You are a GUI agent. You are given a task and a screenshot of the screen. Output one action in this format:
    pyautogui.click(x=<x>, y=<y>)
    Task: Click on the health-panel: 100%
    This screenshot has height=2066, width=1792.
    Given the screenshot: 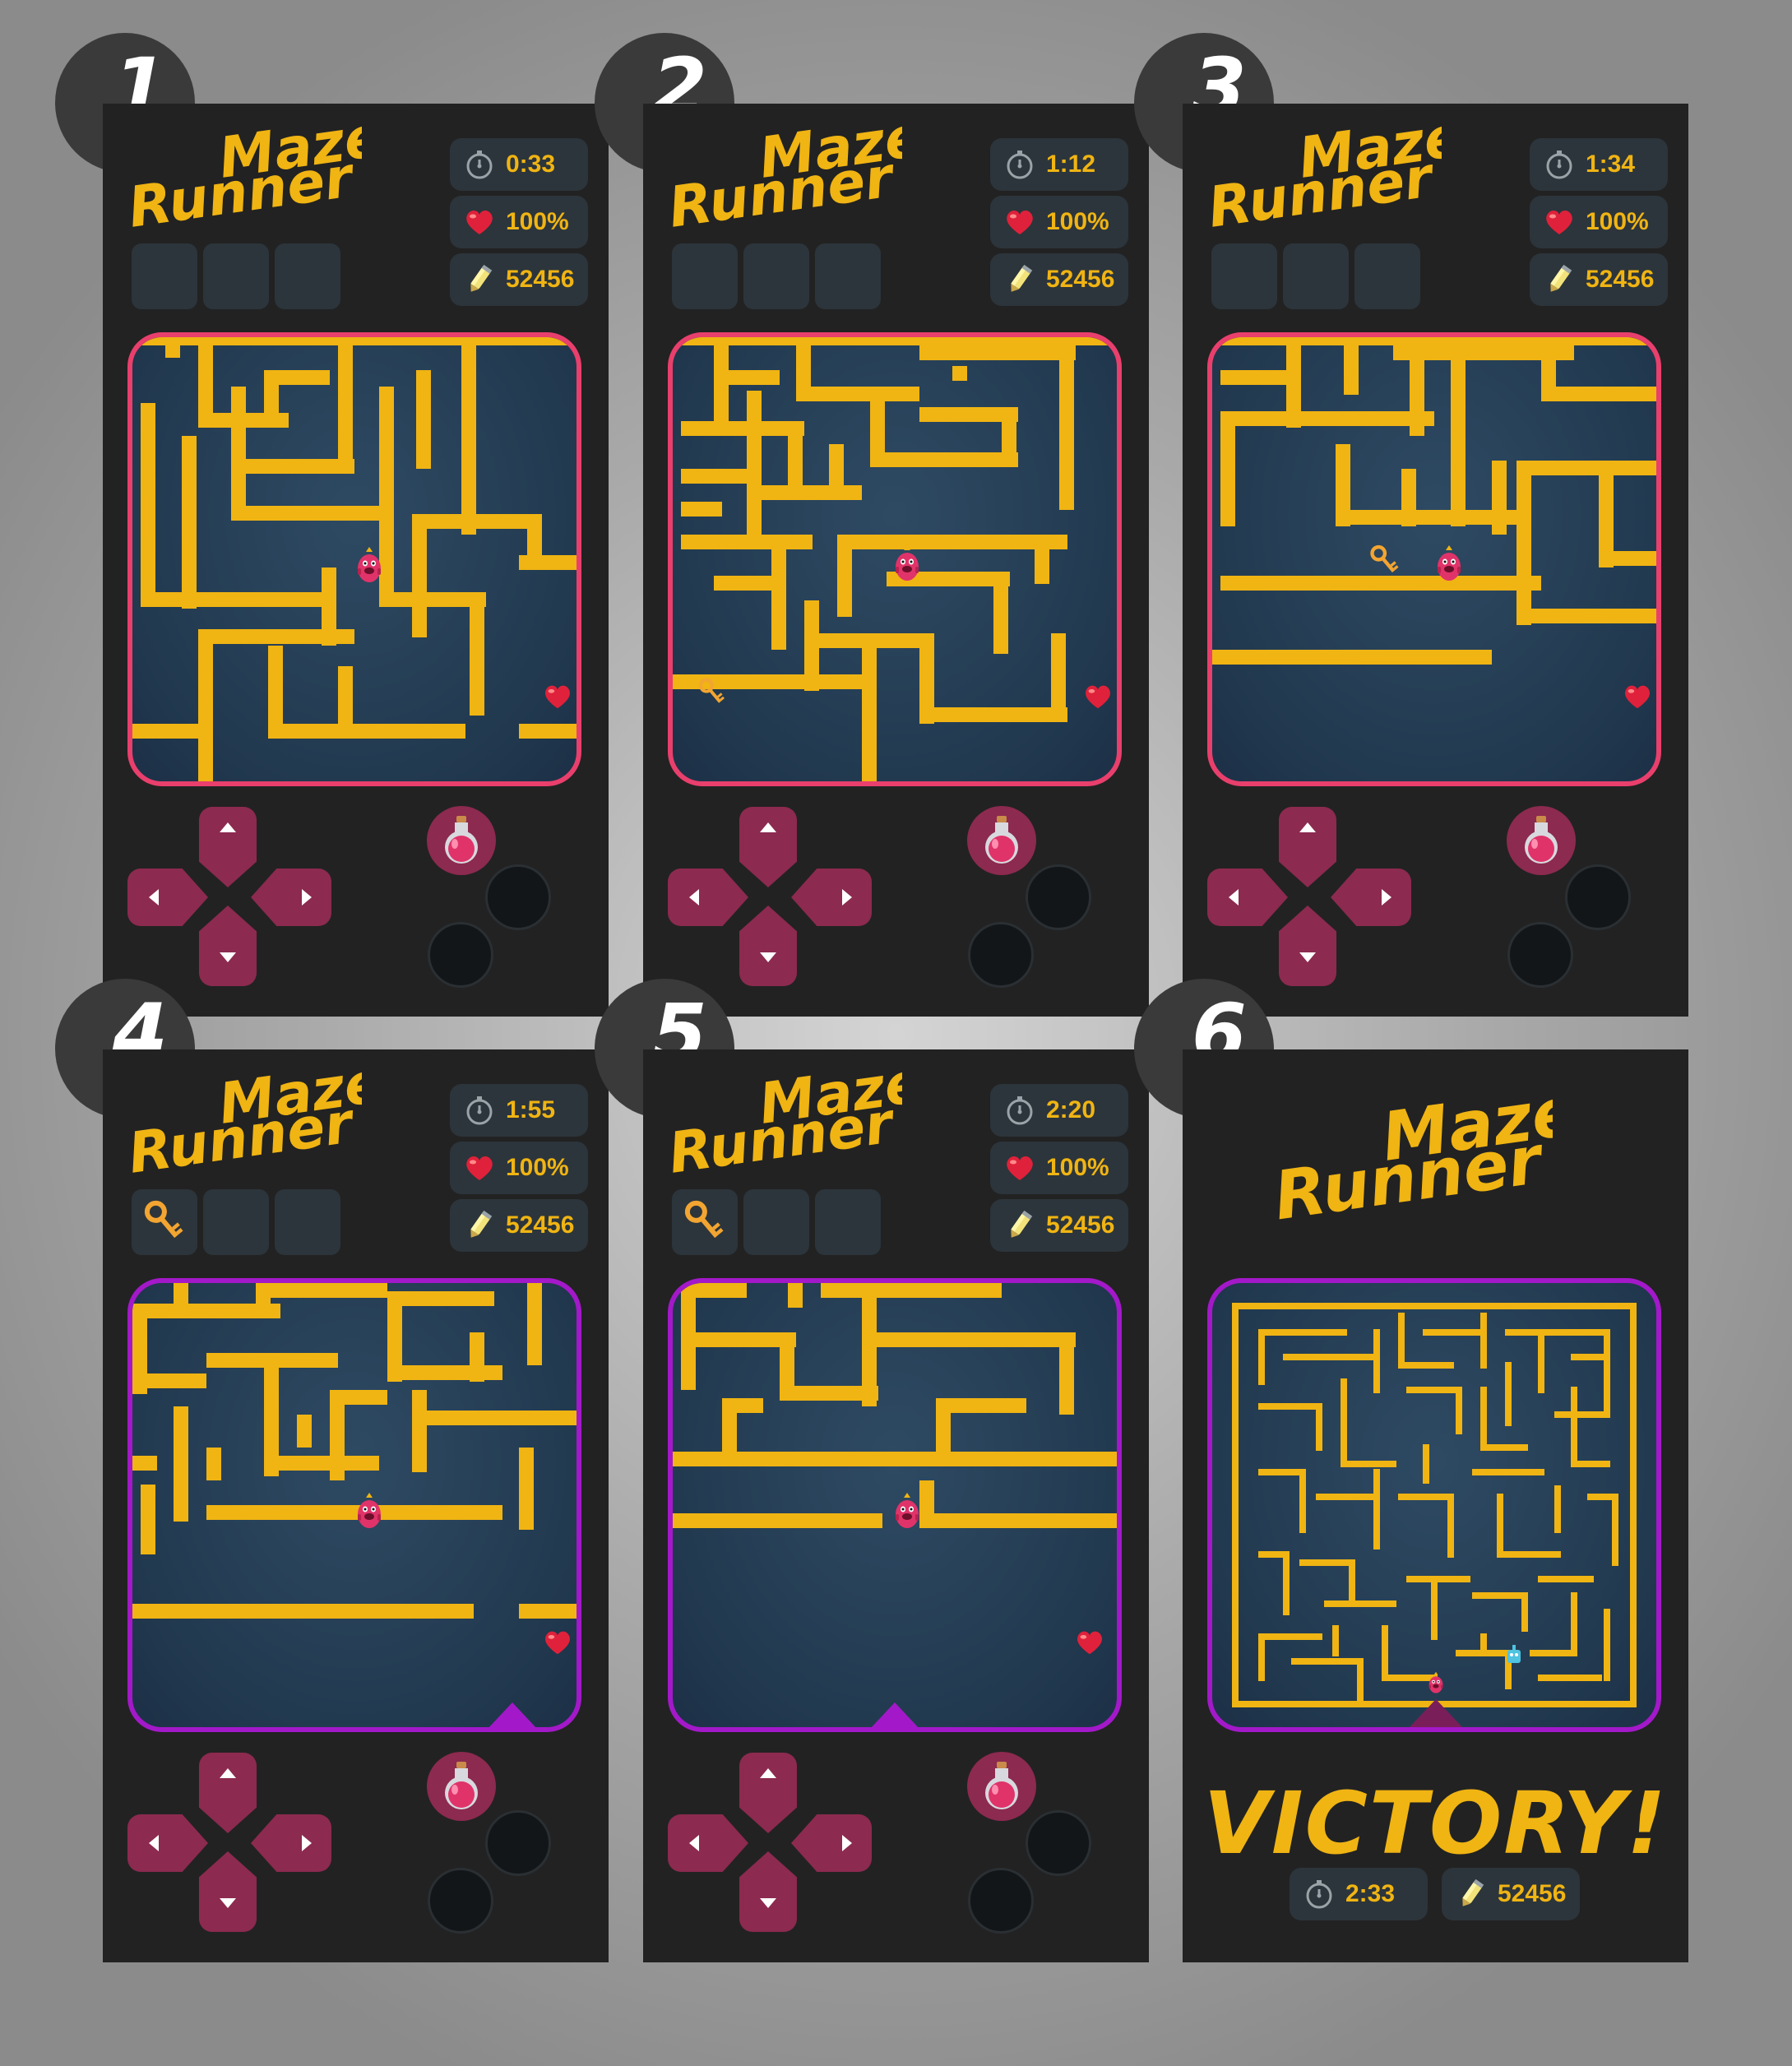 What is the action you would take?
    pyautogui.click(x=1059, y=222)
    